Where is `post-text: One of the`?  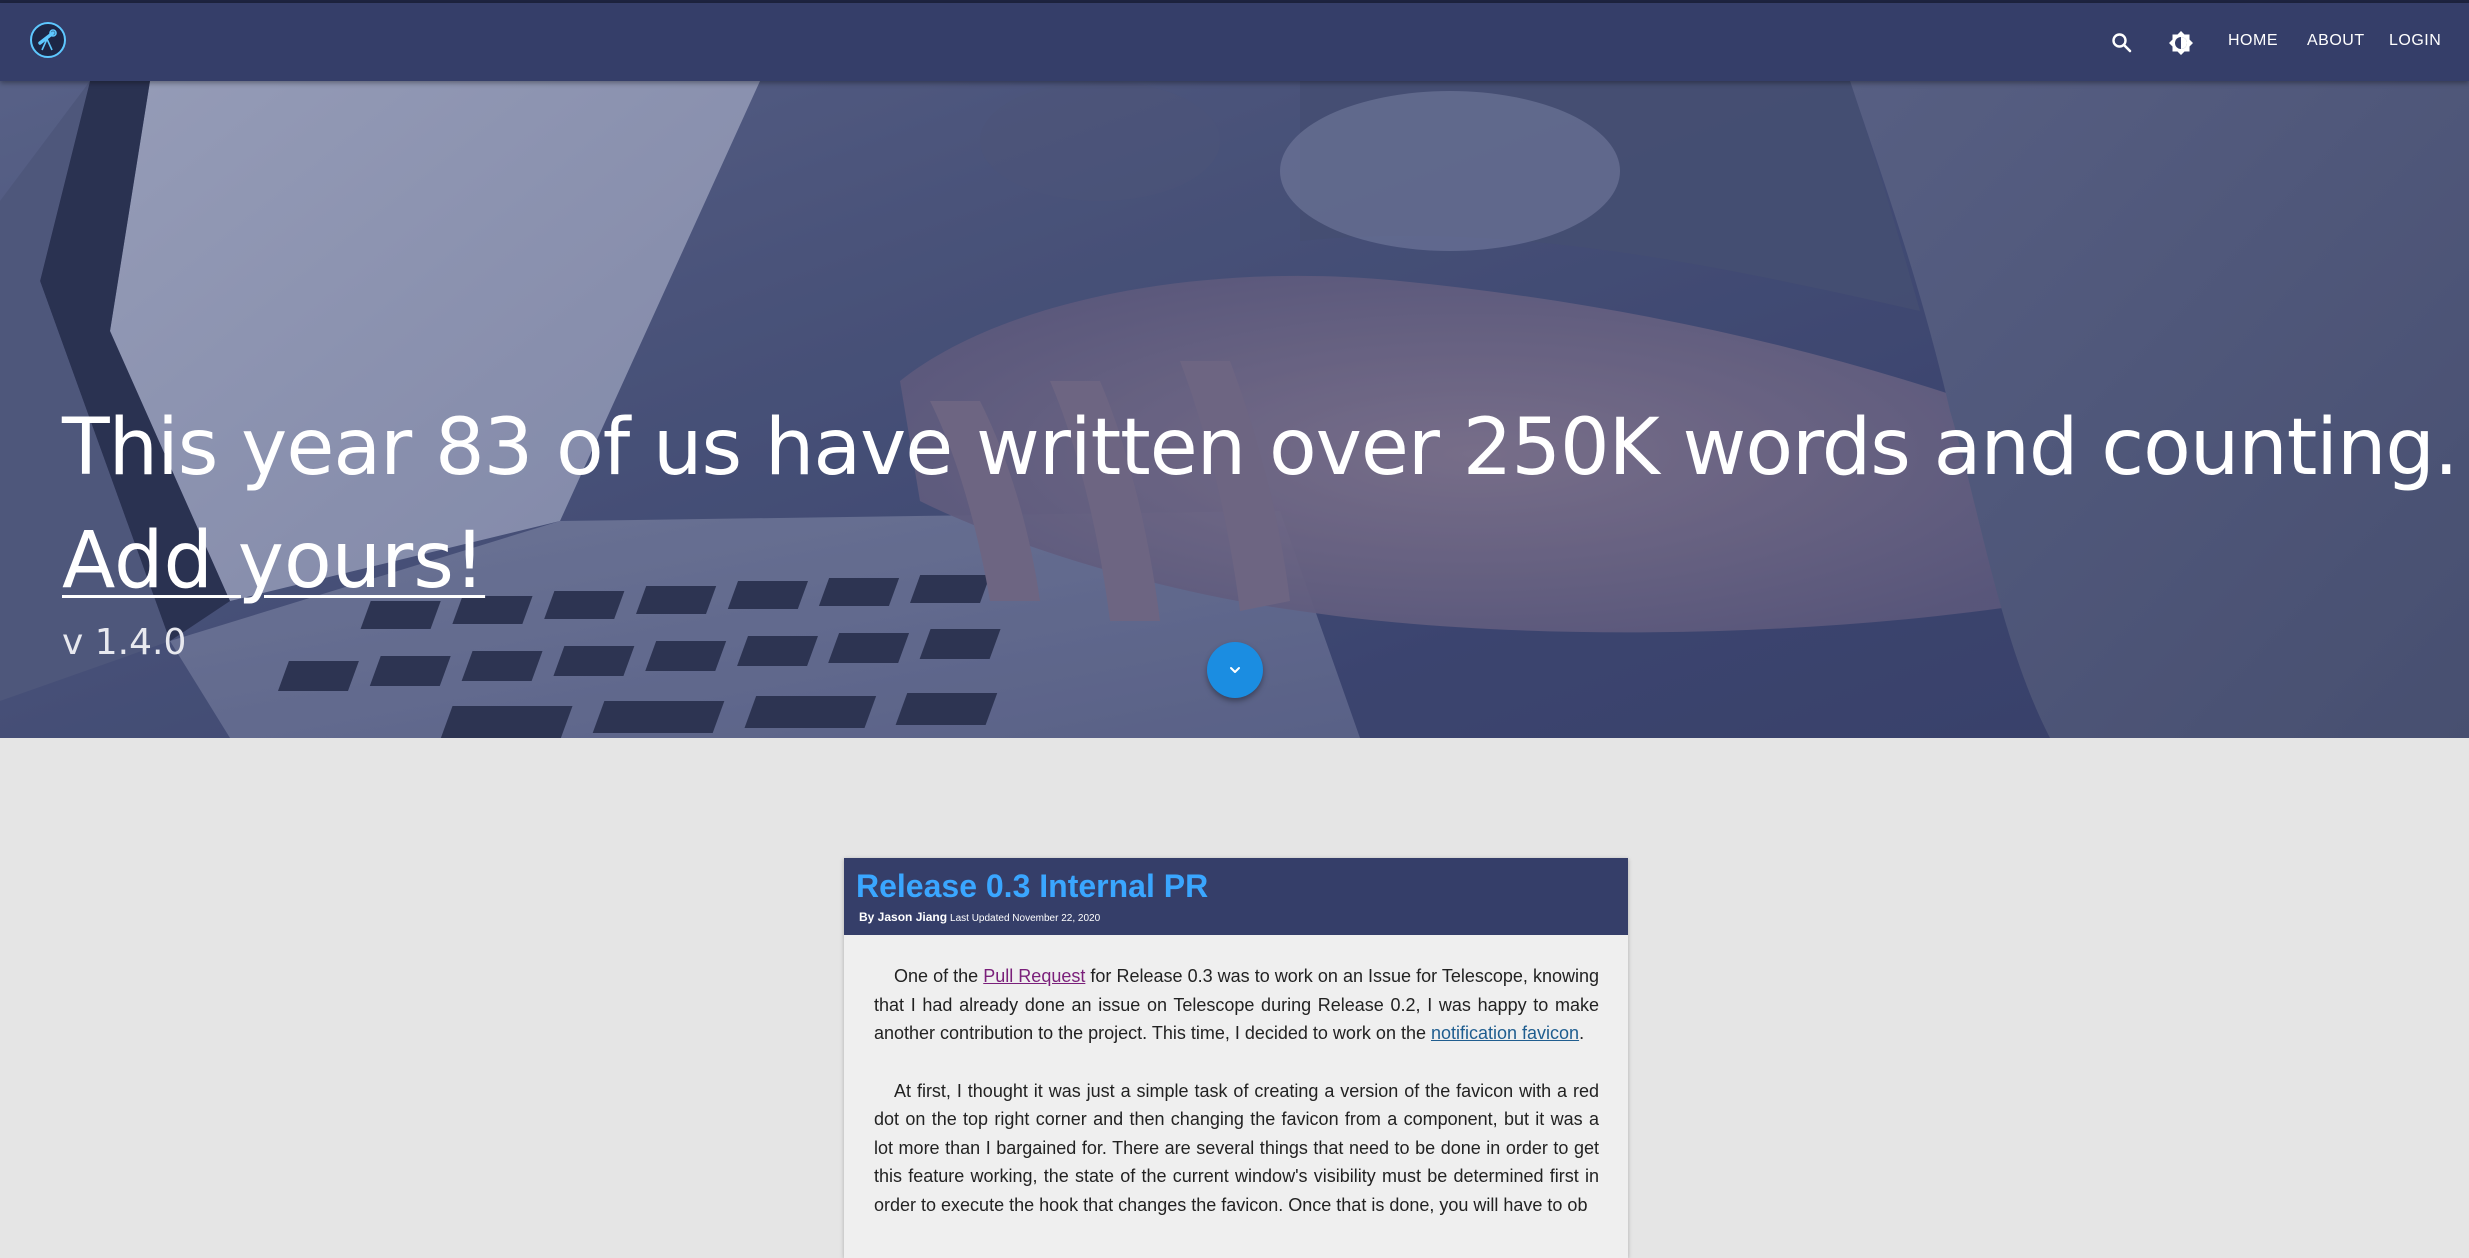
post-text: One of the is located at coordinates (939, 976).